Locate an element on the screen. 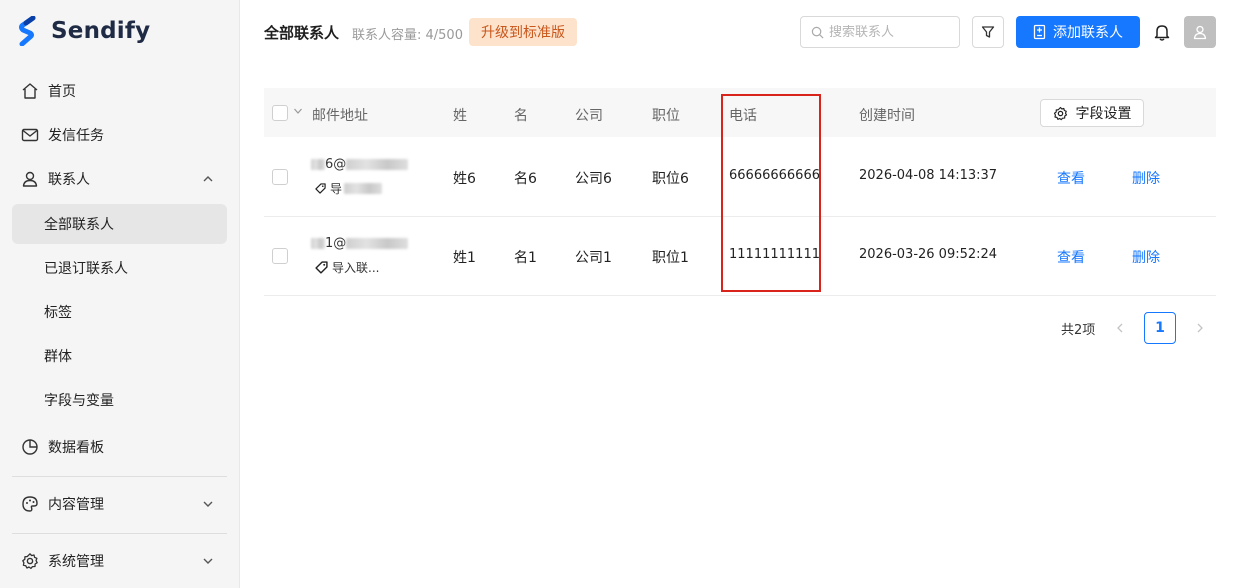  avatar is located at coordinates (1200, 32).